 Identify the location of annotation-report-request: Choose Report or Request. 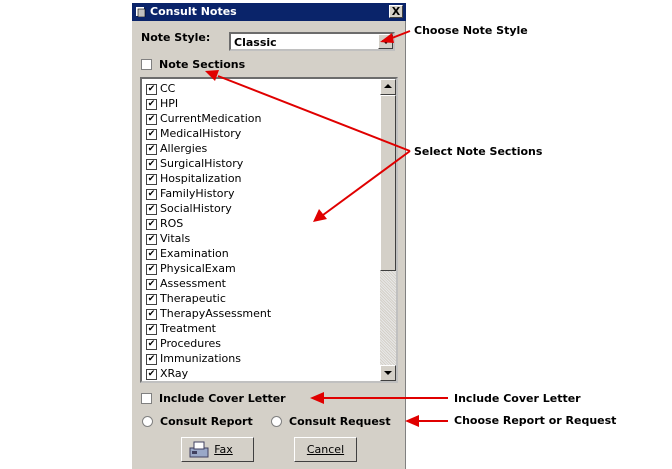
(535, 420).